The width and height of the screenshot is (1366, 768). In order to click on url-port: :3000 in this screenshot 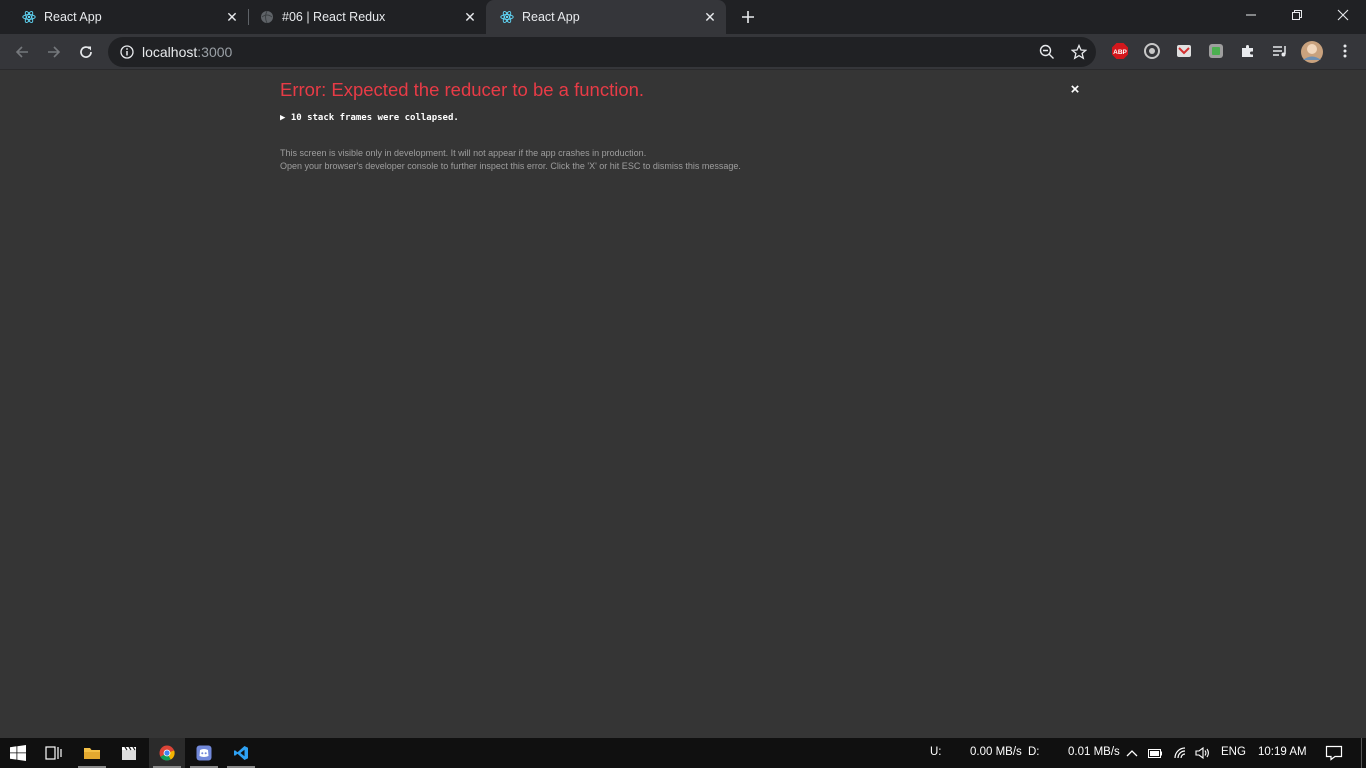, I will do `click(215, 52)`.